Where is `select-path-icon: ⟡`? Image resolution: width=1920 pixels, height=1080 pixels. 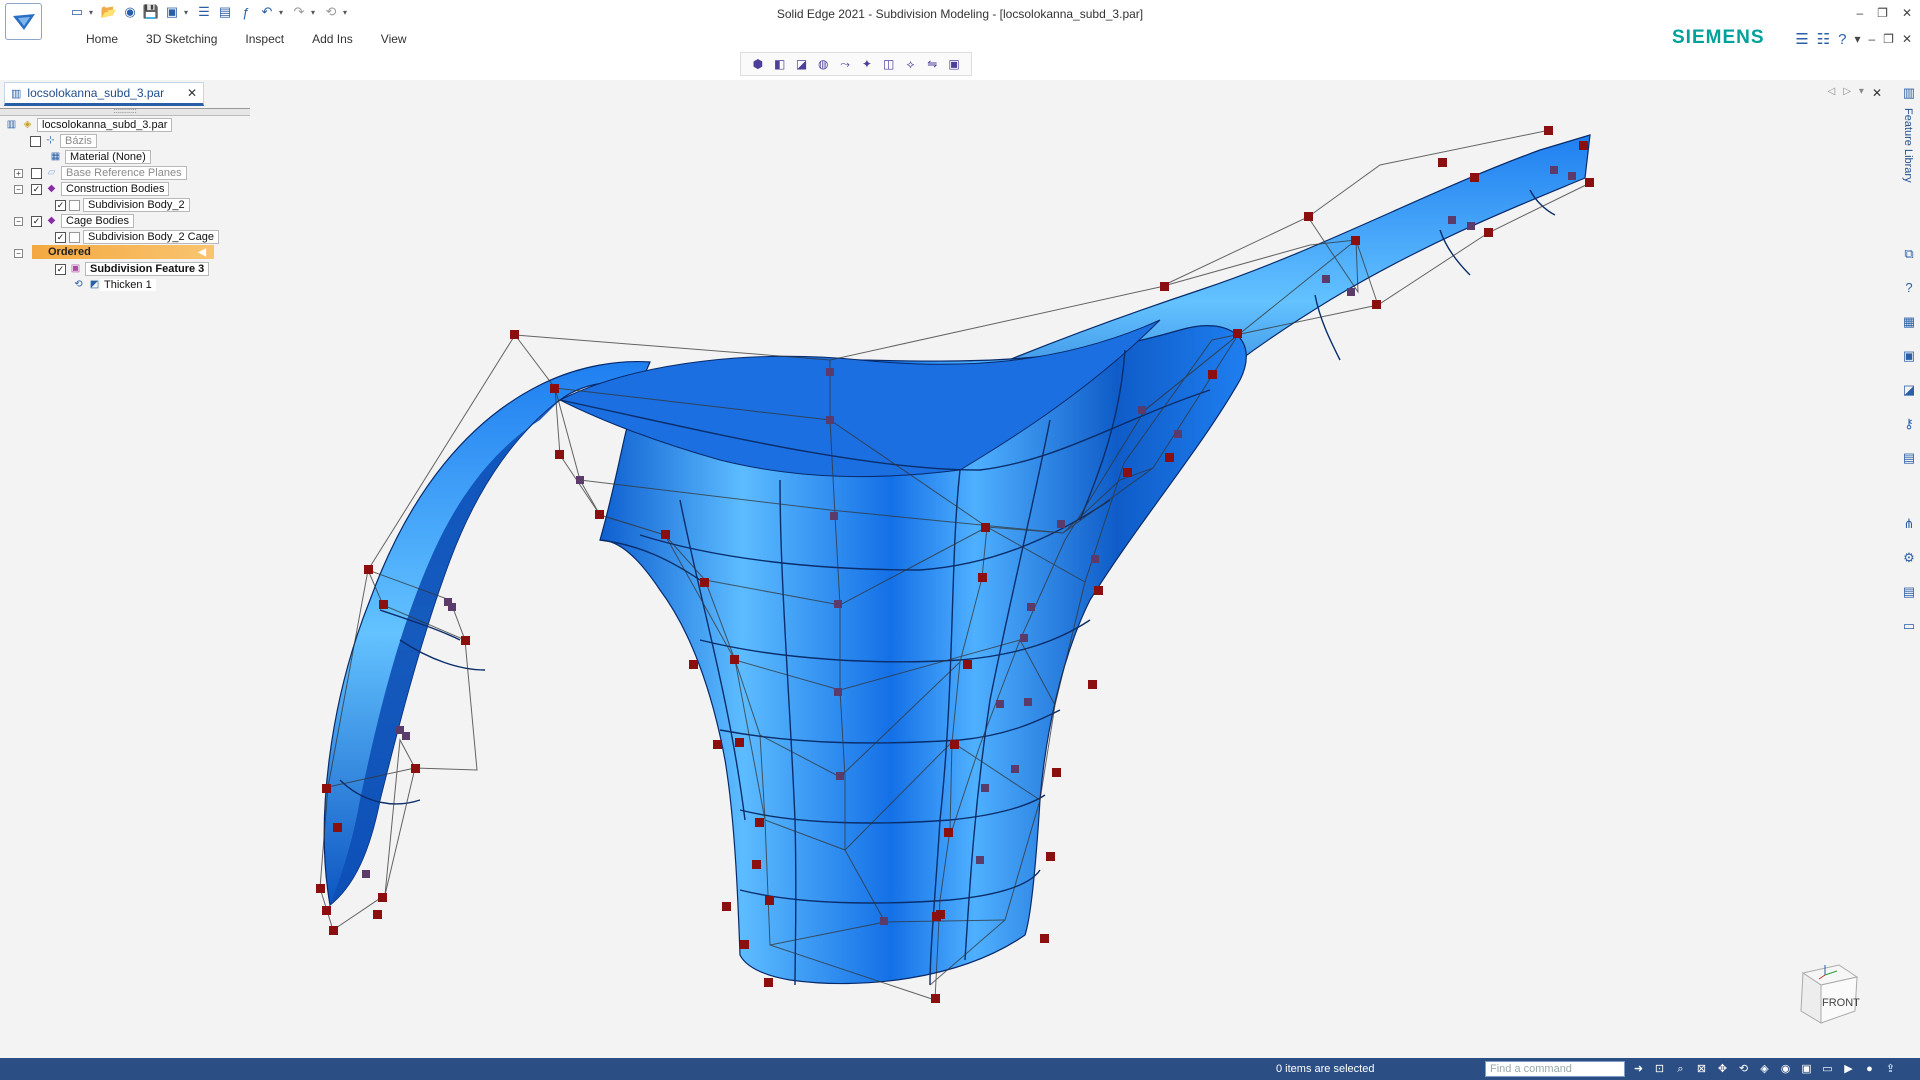 select-path-icon: ⟡ is located at coordinates (911, 64).